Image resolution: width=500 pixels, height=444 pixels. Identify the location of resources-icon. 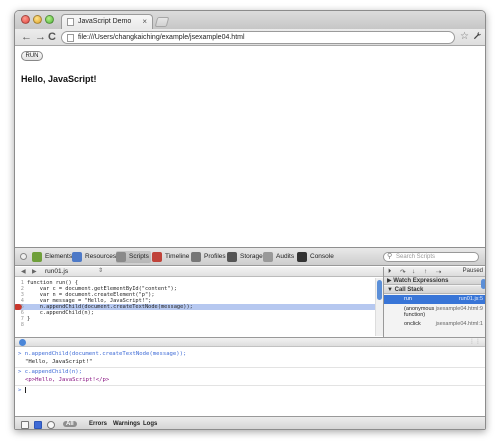
(77, 257).